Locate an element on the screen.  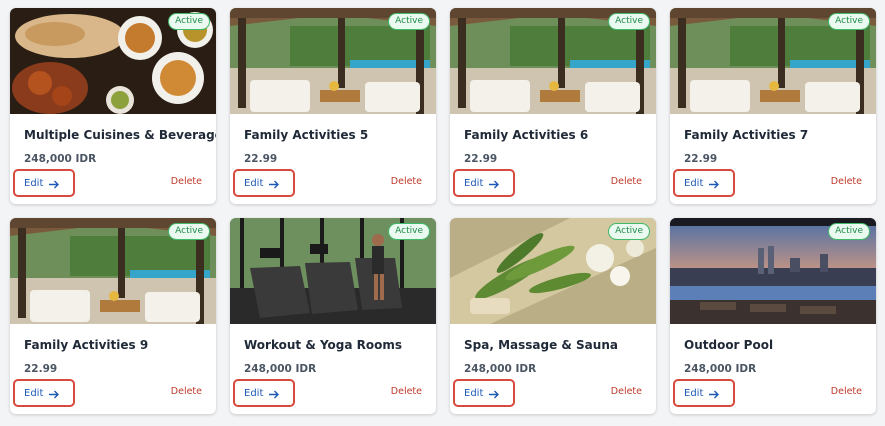
card-title: Family Activities 6 is located at coordinates (526, 135).